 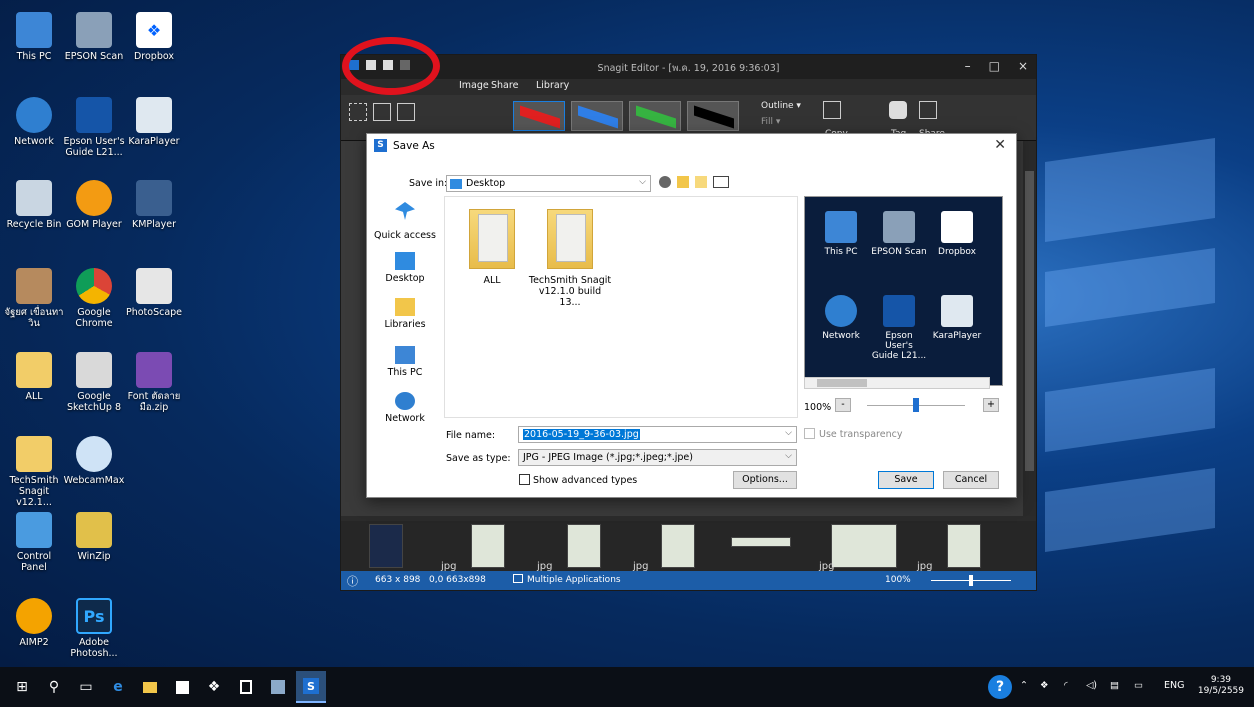 What do you see at coordinates (94, 37) in the screenshot?
I see `desktop-icon-epson-scan: EPSON Scan` at bounding box center [94, 37].